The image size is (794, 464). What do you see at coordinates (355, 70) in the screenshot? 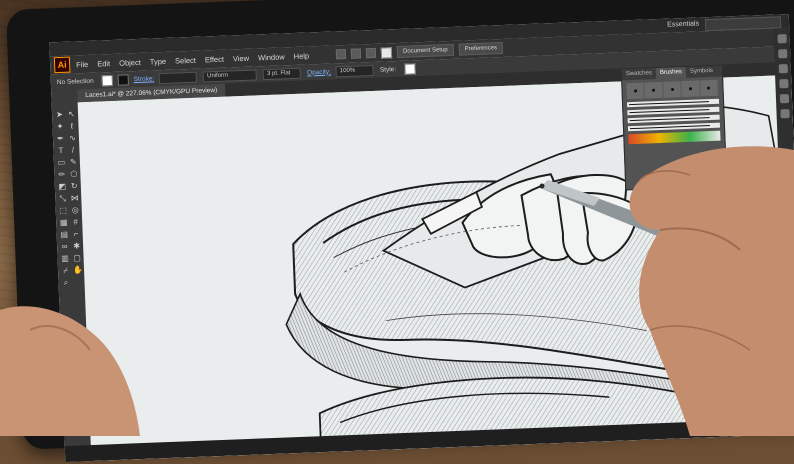
I see `opacity-field: 100%` at bounding box center [355, 70].